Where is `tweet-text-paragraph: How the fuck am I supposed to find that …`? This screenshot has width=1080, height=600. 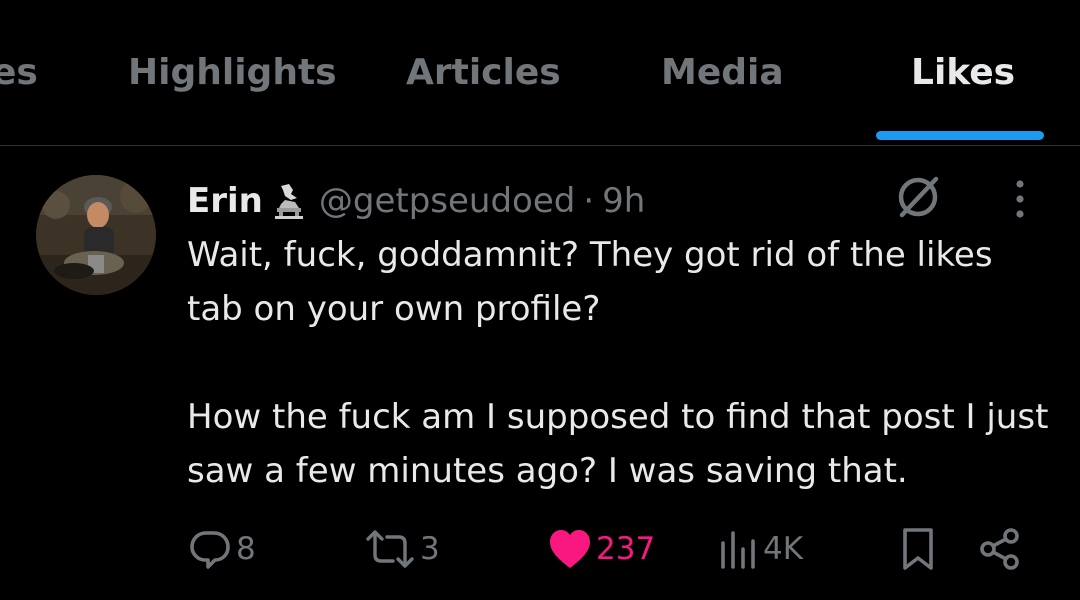
tweet-text-paragraph: How the fuck am I supposed to find that … is located at coordinates (618, 444).